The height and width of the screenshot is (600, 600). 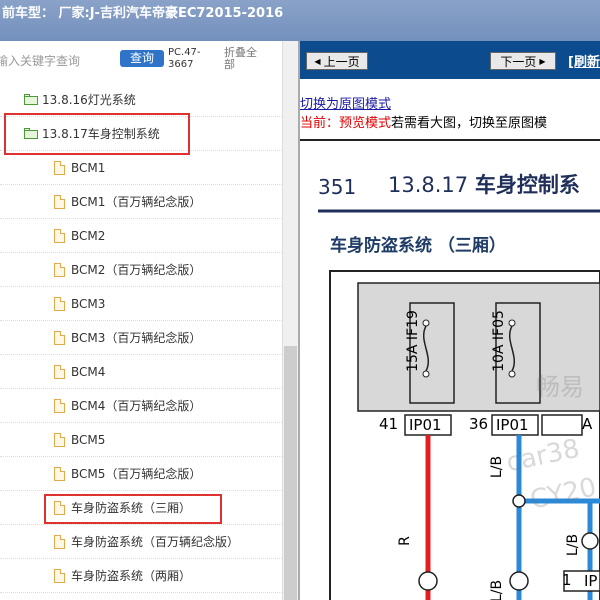 What do you see at coordinates (141, 236) in the screenshot?
I see `tree-file-item: BCM2` at bounding box center [141, 236].